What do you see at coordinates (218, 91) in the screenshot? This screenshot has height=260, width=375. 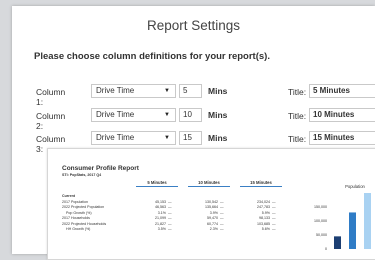 I see `column-1-unit: Mins` at bounding box center [218, 91].